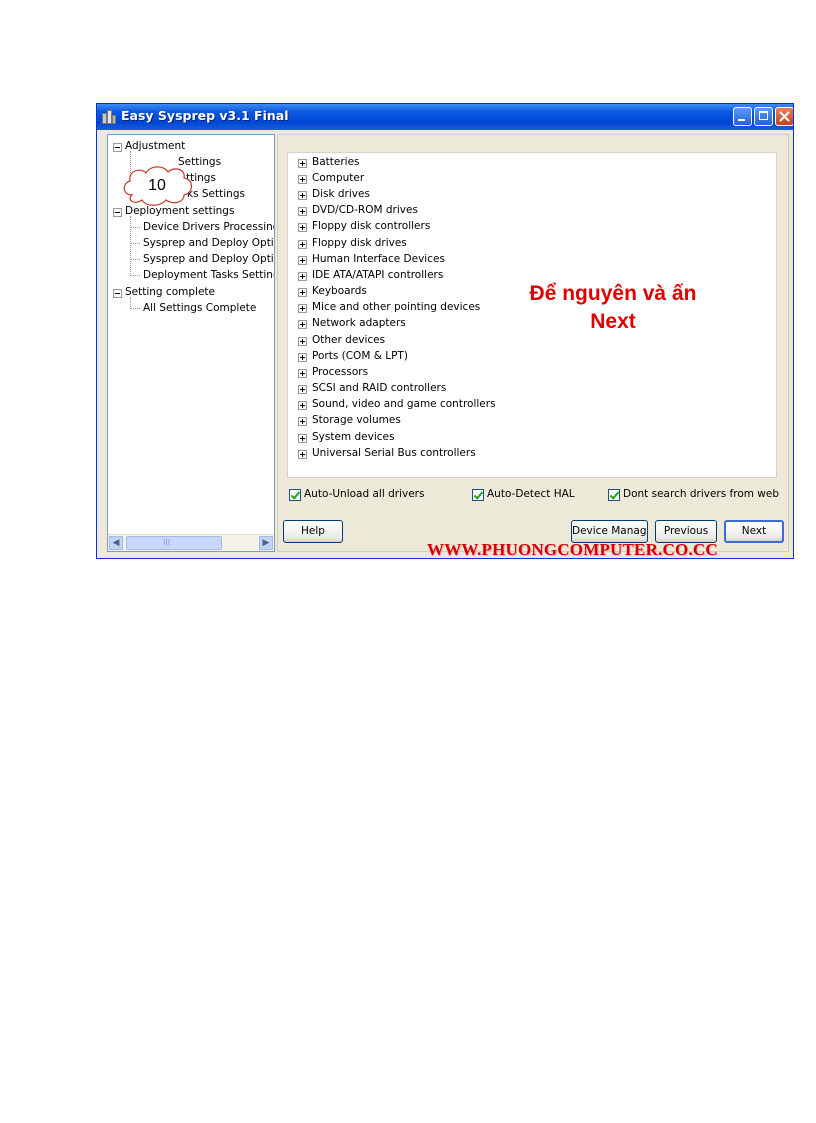 This screenshot has height=1123, width=816. I want to click on tree-node-sysprep-deploy-options-2: Sysprep and Deploy Optio, so click(208, 259).